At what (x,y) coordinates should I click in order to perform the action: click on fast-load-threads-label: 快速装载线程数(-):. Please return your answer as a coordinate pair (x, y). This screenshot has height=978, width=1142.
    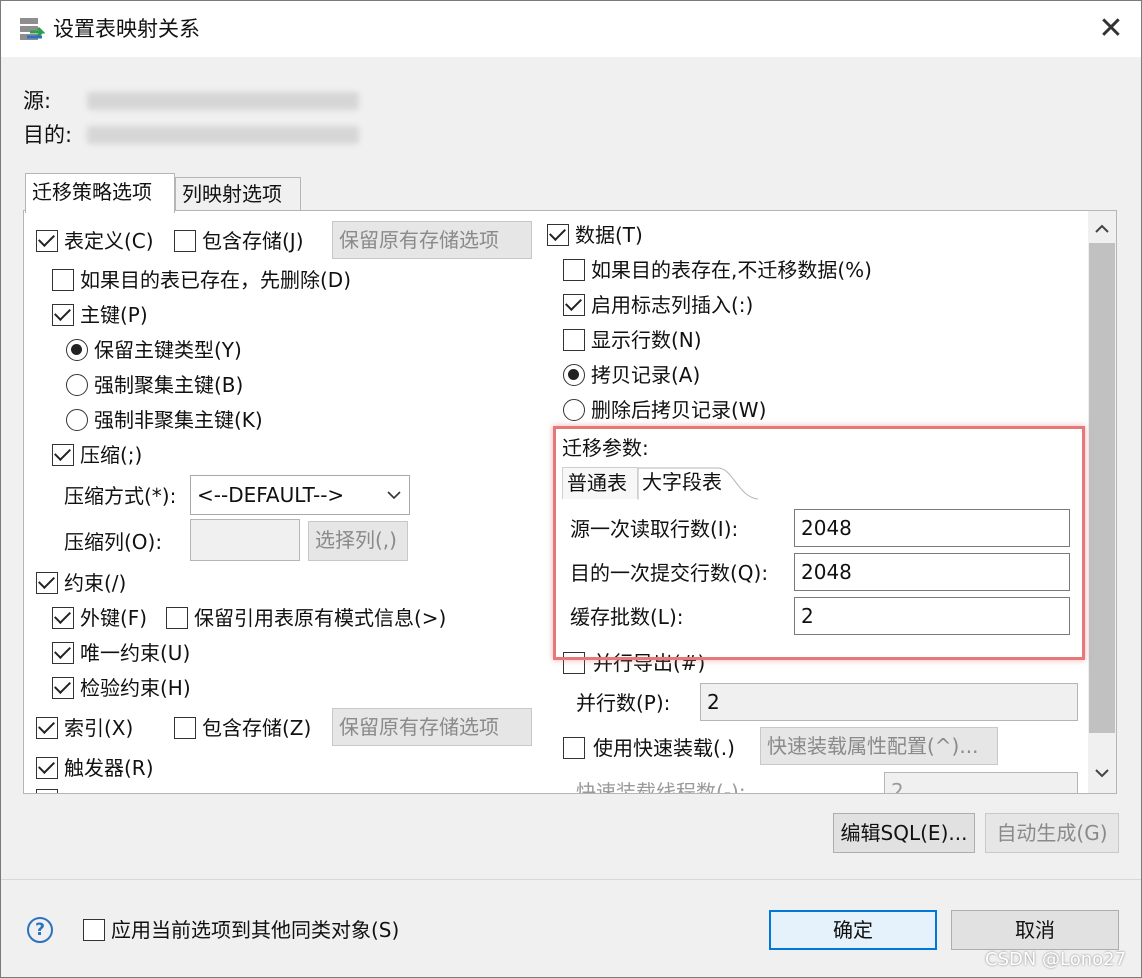
    Looking at the image, I should click on (661, 787).